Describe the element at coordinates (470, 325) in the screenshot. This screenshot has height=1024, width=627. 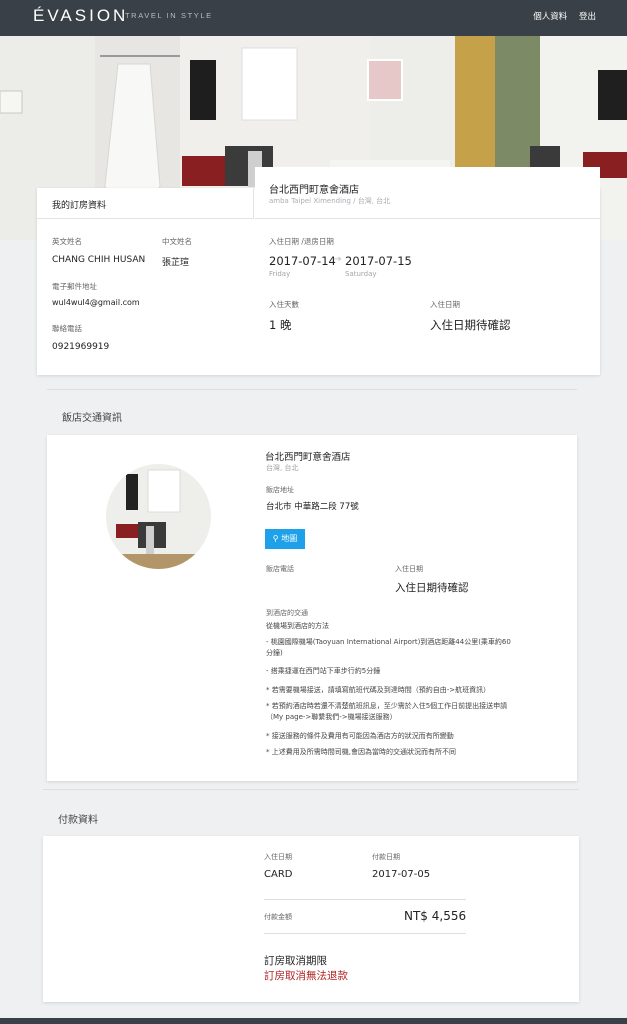
I see `checkin-status: 入住日期待確認` at that location.